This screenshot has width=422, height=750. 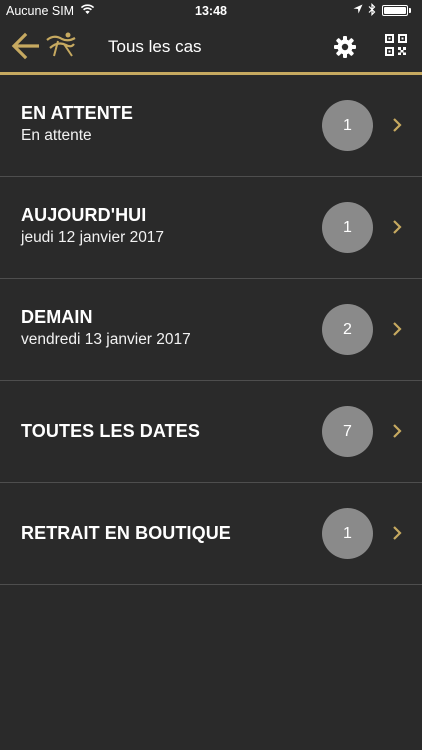 What do you see at coordinates (372, 9) in the screenshot?
I see `bluetooth-icon` at bounding box center [372, 9].